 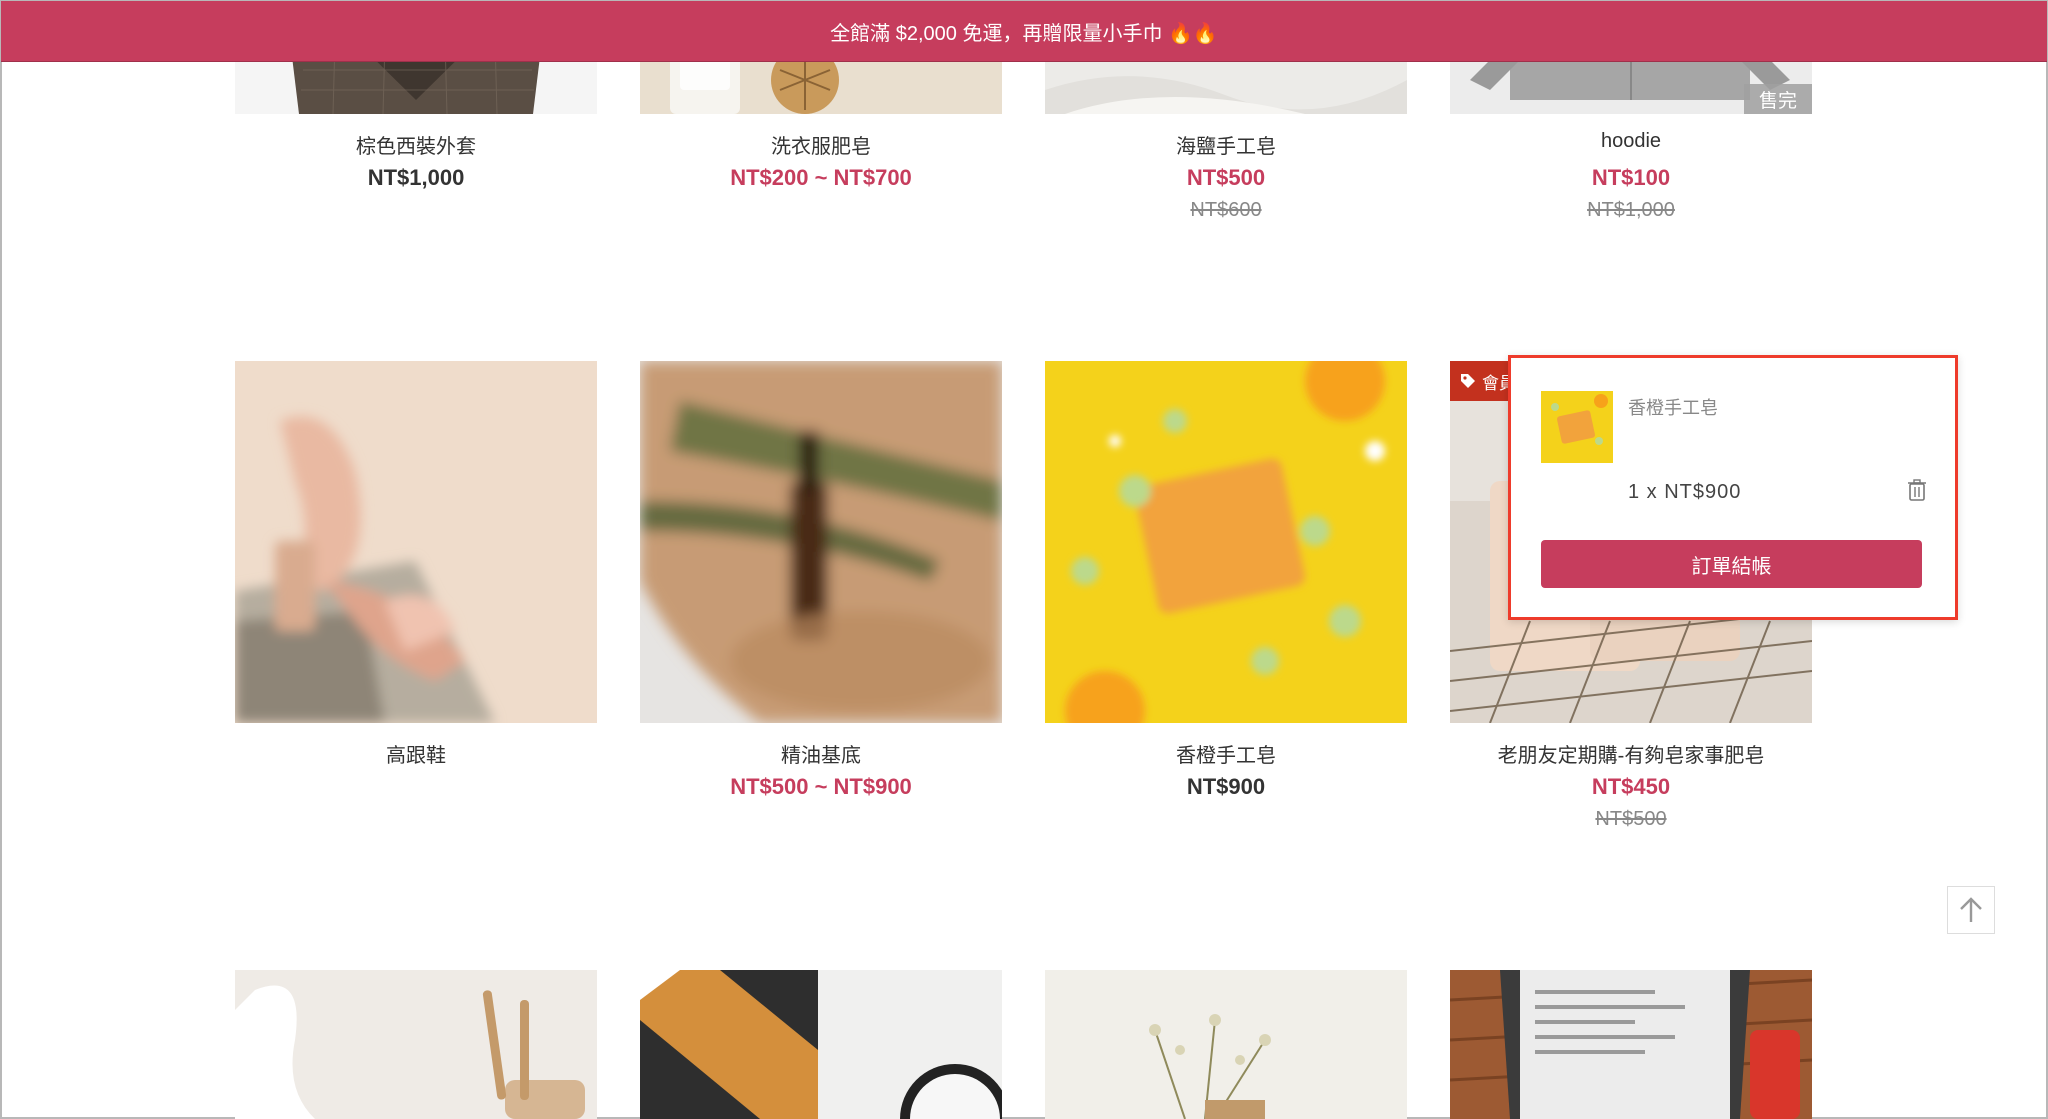 What do you see at coordinates (1226, 786) in the screenshot?
I see `product-price: NT$900` at bounding box center [1226, 786].